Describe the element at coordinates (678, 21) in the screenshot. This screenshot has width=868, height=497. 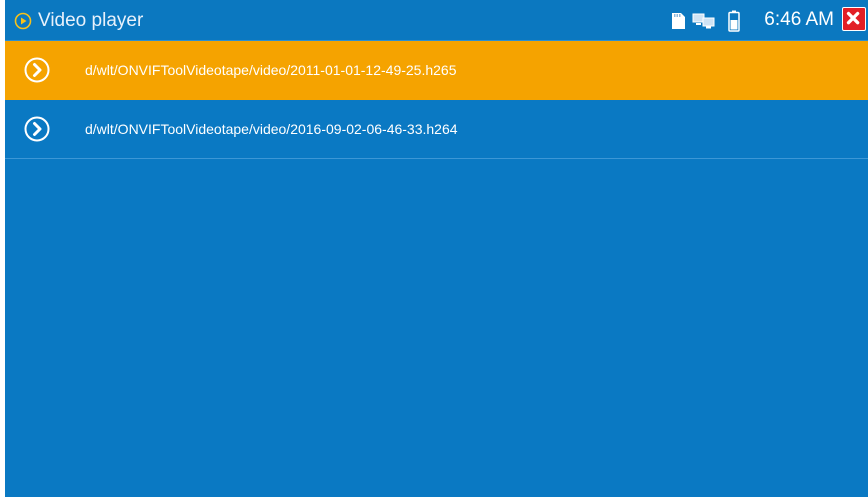
I see `sd-card-icon` at that location.